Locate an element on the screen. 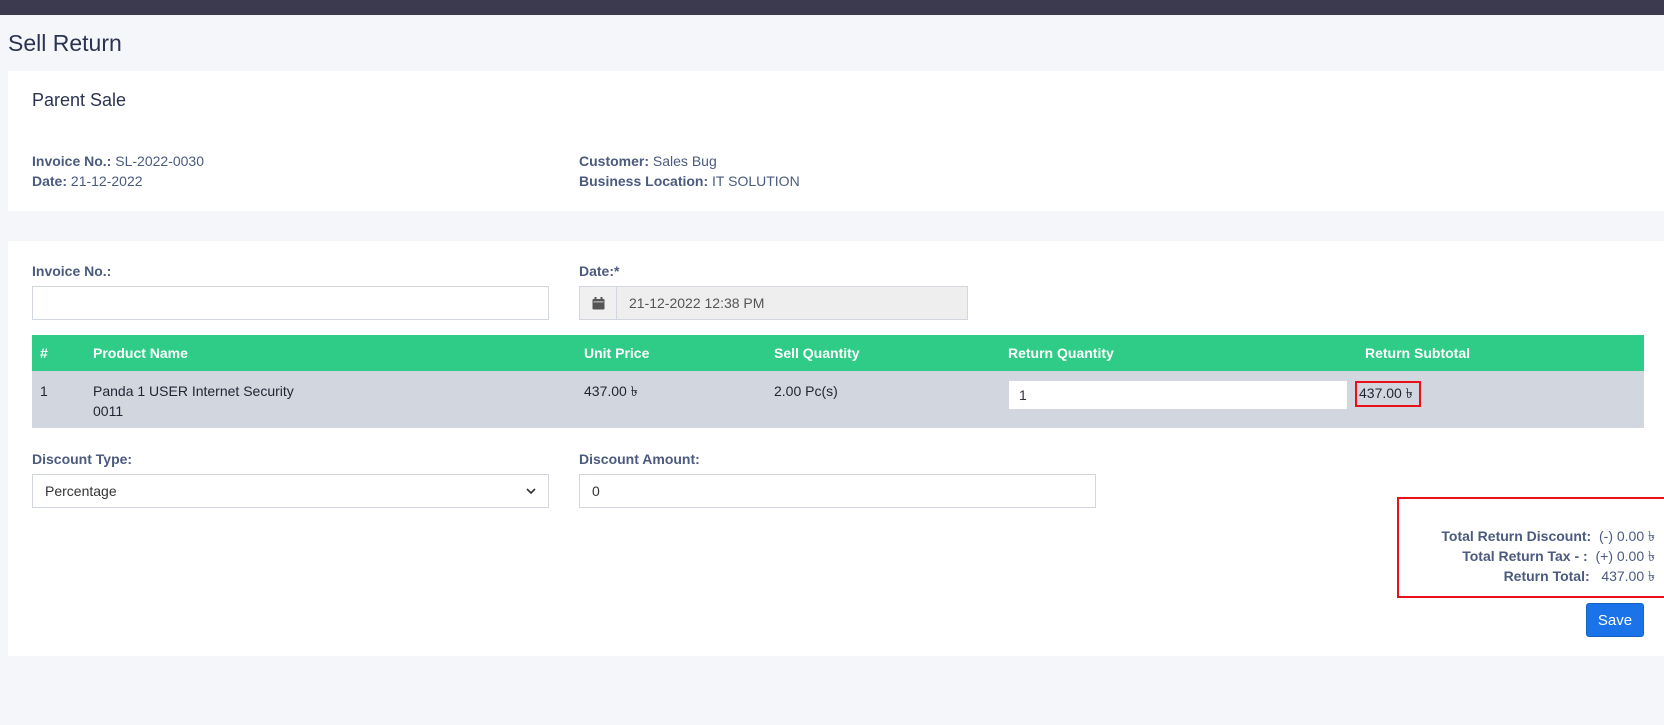 Image resolution: width=1664 pixels, height=725 pixels. column-header-sell-quantity: Sell Quantity is located at coordinates (817, 353).